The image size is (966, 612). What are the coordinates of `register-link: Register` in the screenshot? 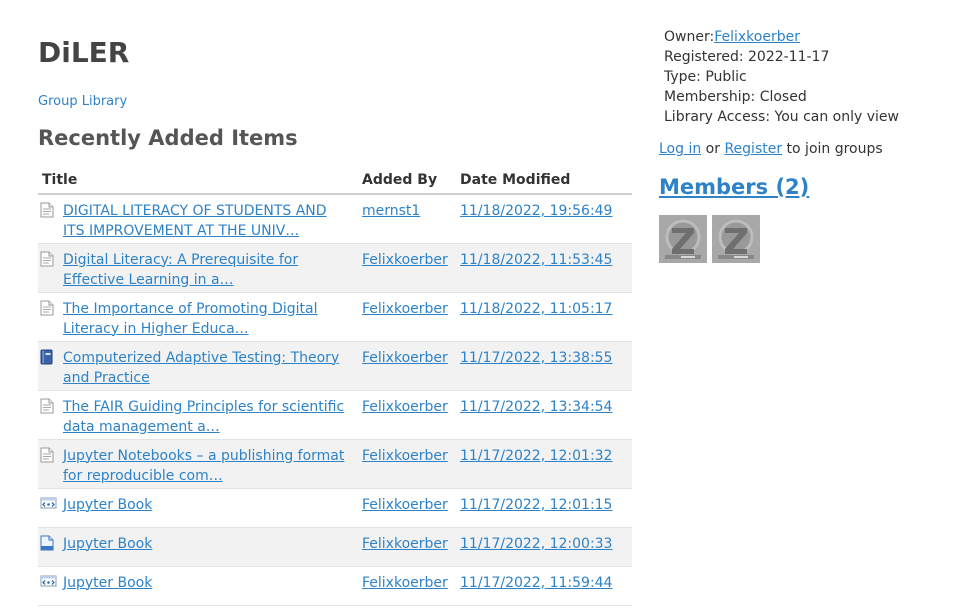 It's located at (753, 149).